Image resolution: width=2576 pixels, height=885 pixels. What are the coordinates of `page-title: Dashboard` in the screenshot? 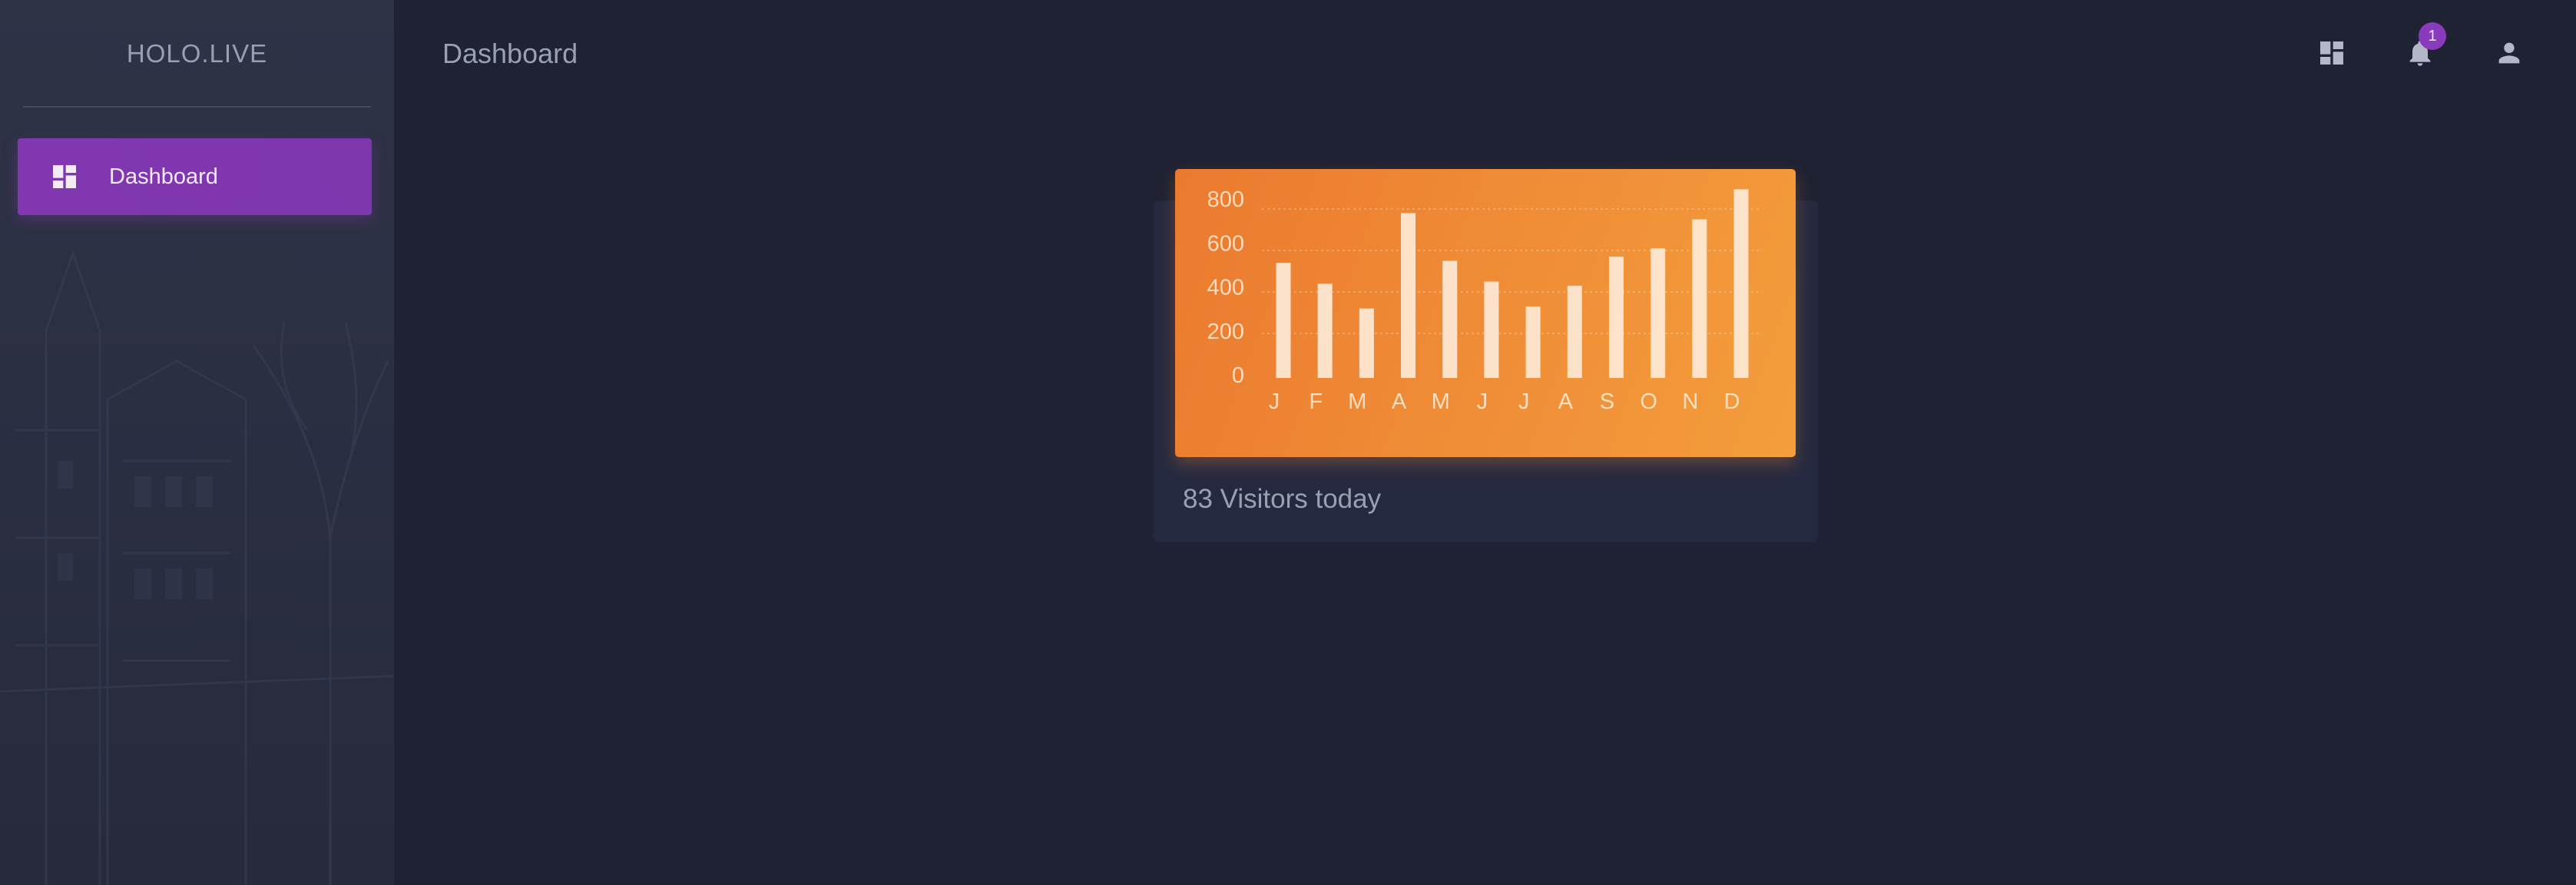 It's located at (510, 53).